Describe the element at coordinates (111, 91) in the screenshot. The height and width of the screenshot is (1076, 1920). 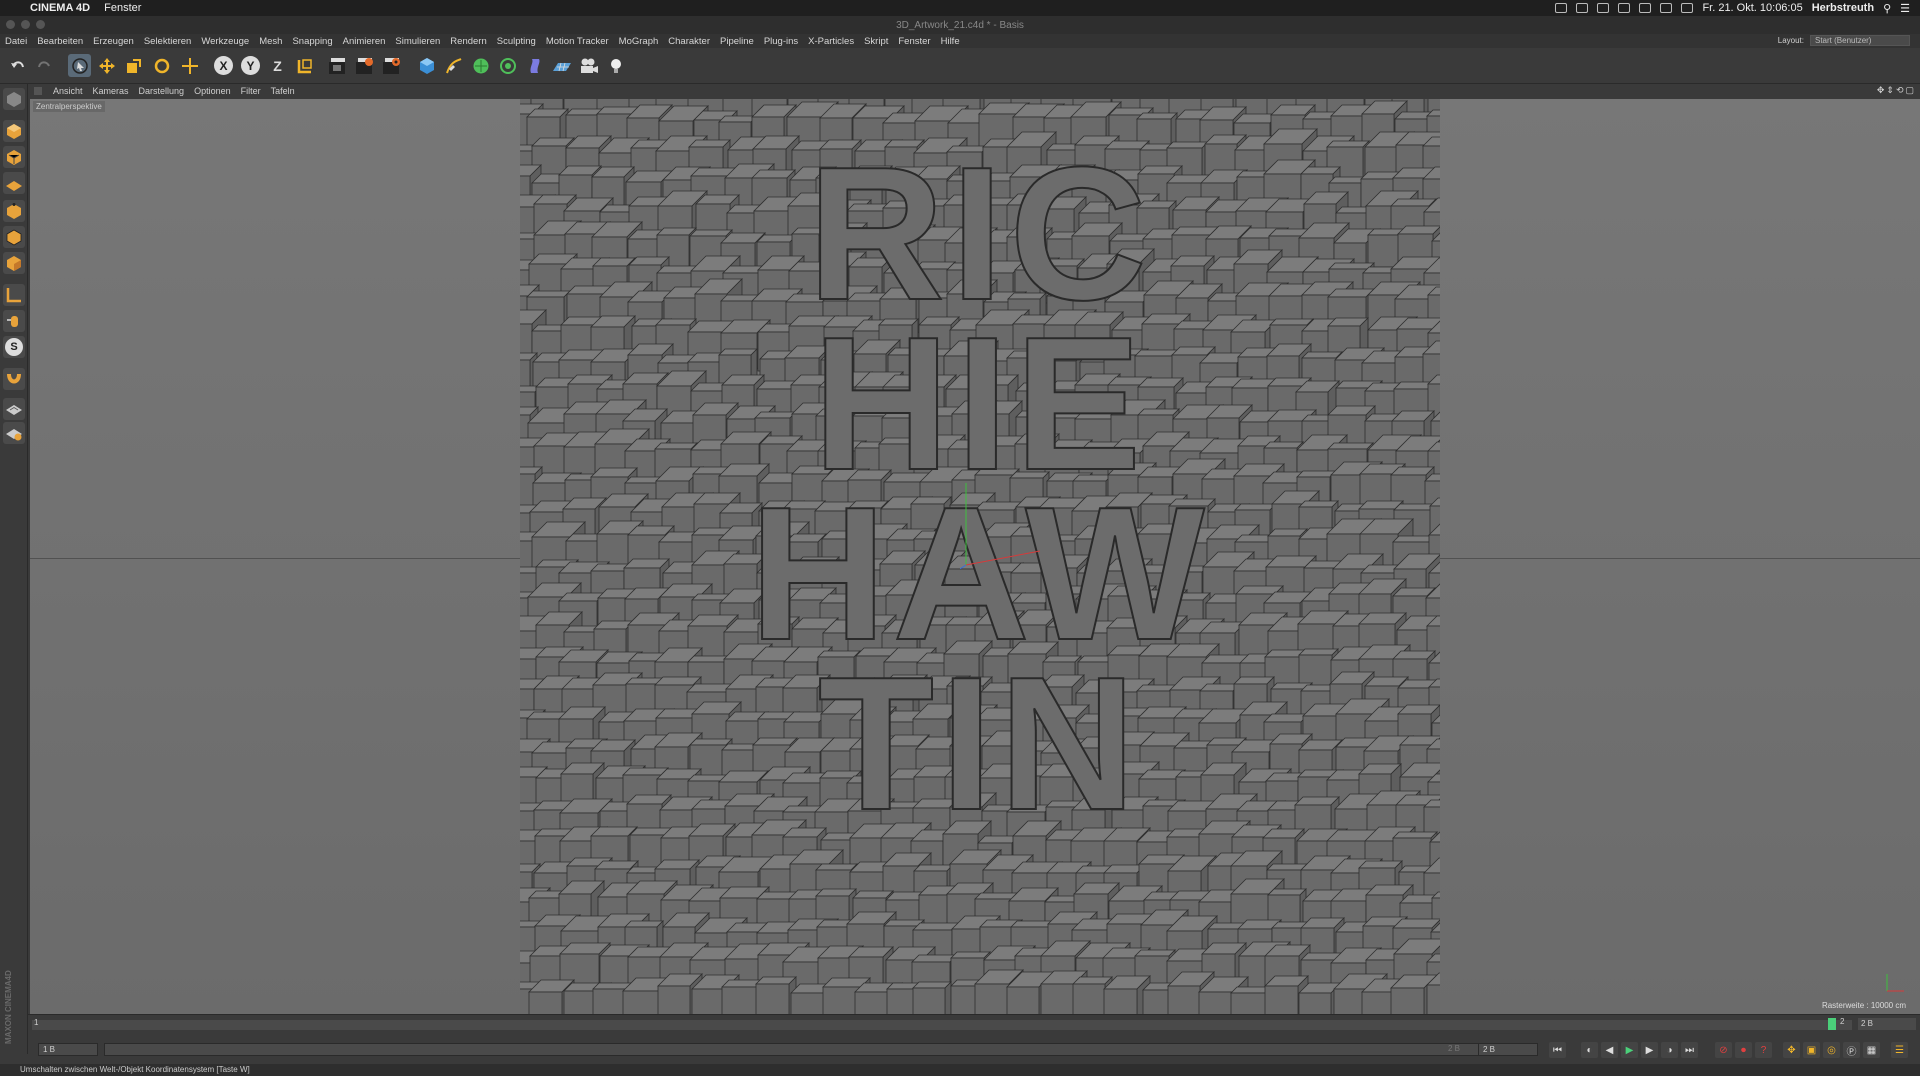
I see `viewport-menu-kameras: Kameras` at that location.